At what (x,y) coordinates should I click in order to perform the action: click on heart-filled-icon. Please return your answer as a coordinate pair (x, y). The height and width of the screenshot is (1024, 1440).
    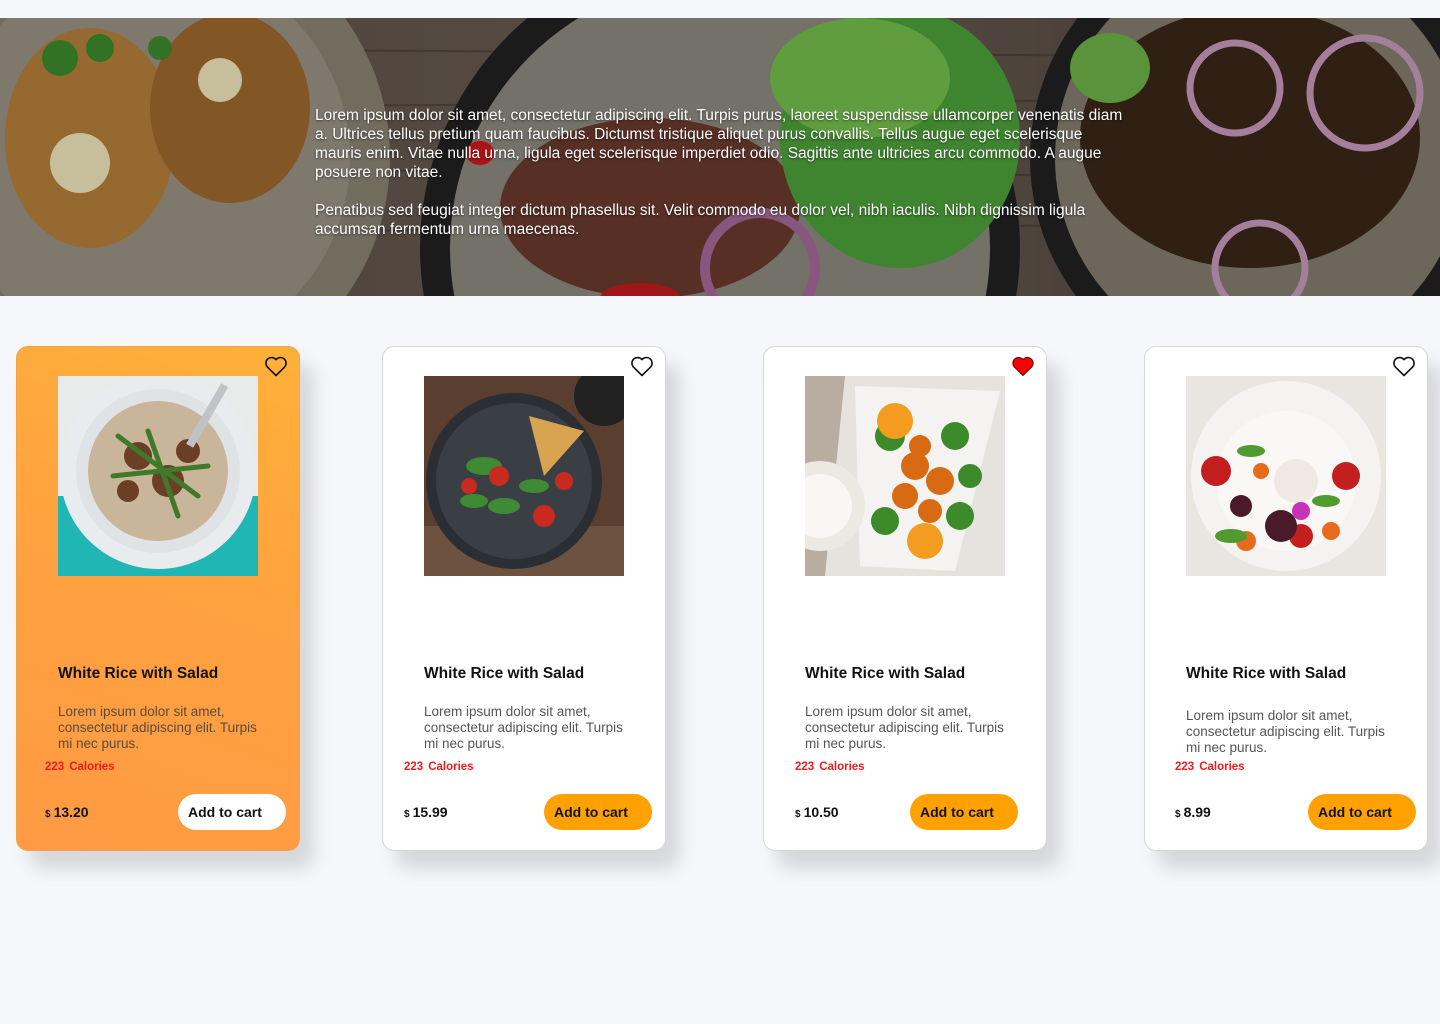
    Looking at the image, I should click on (1023, 366).